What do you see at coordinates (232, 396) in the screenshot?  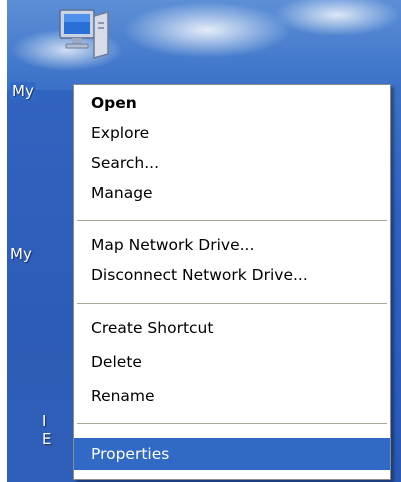 I see `menu-item-rename: Rename` at bounding box center [232, 396].